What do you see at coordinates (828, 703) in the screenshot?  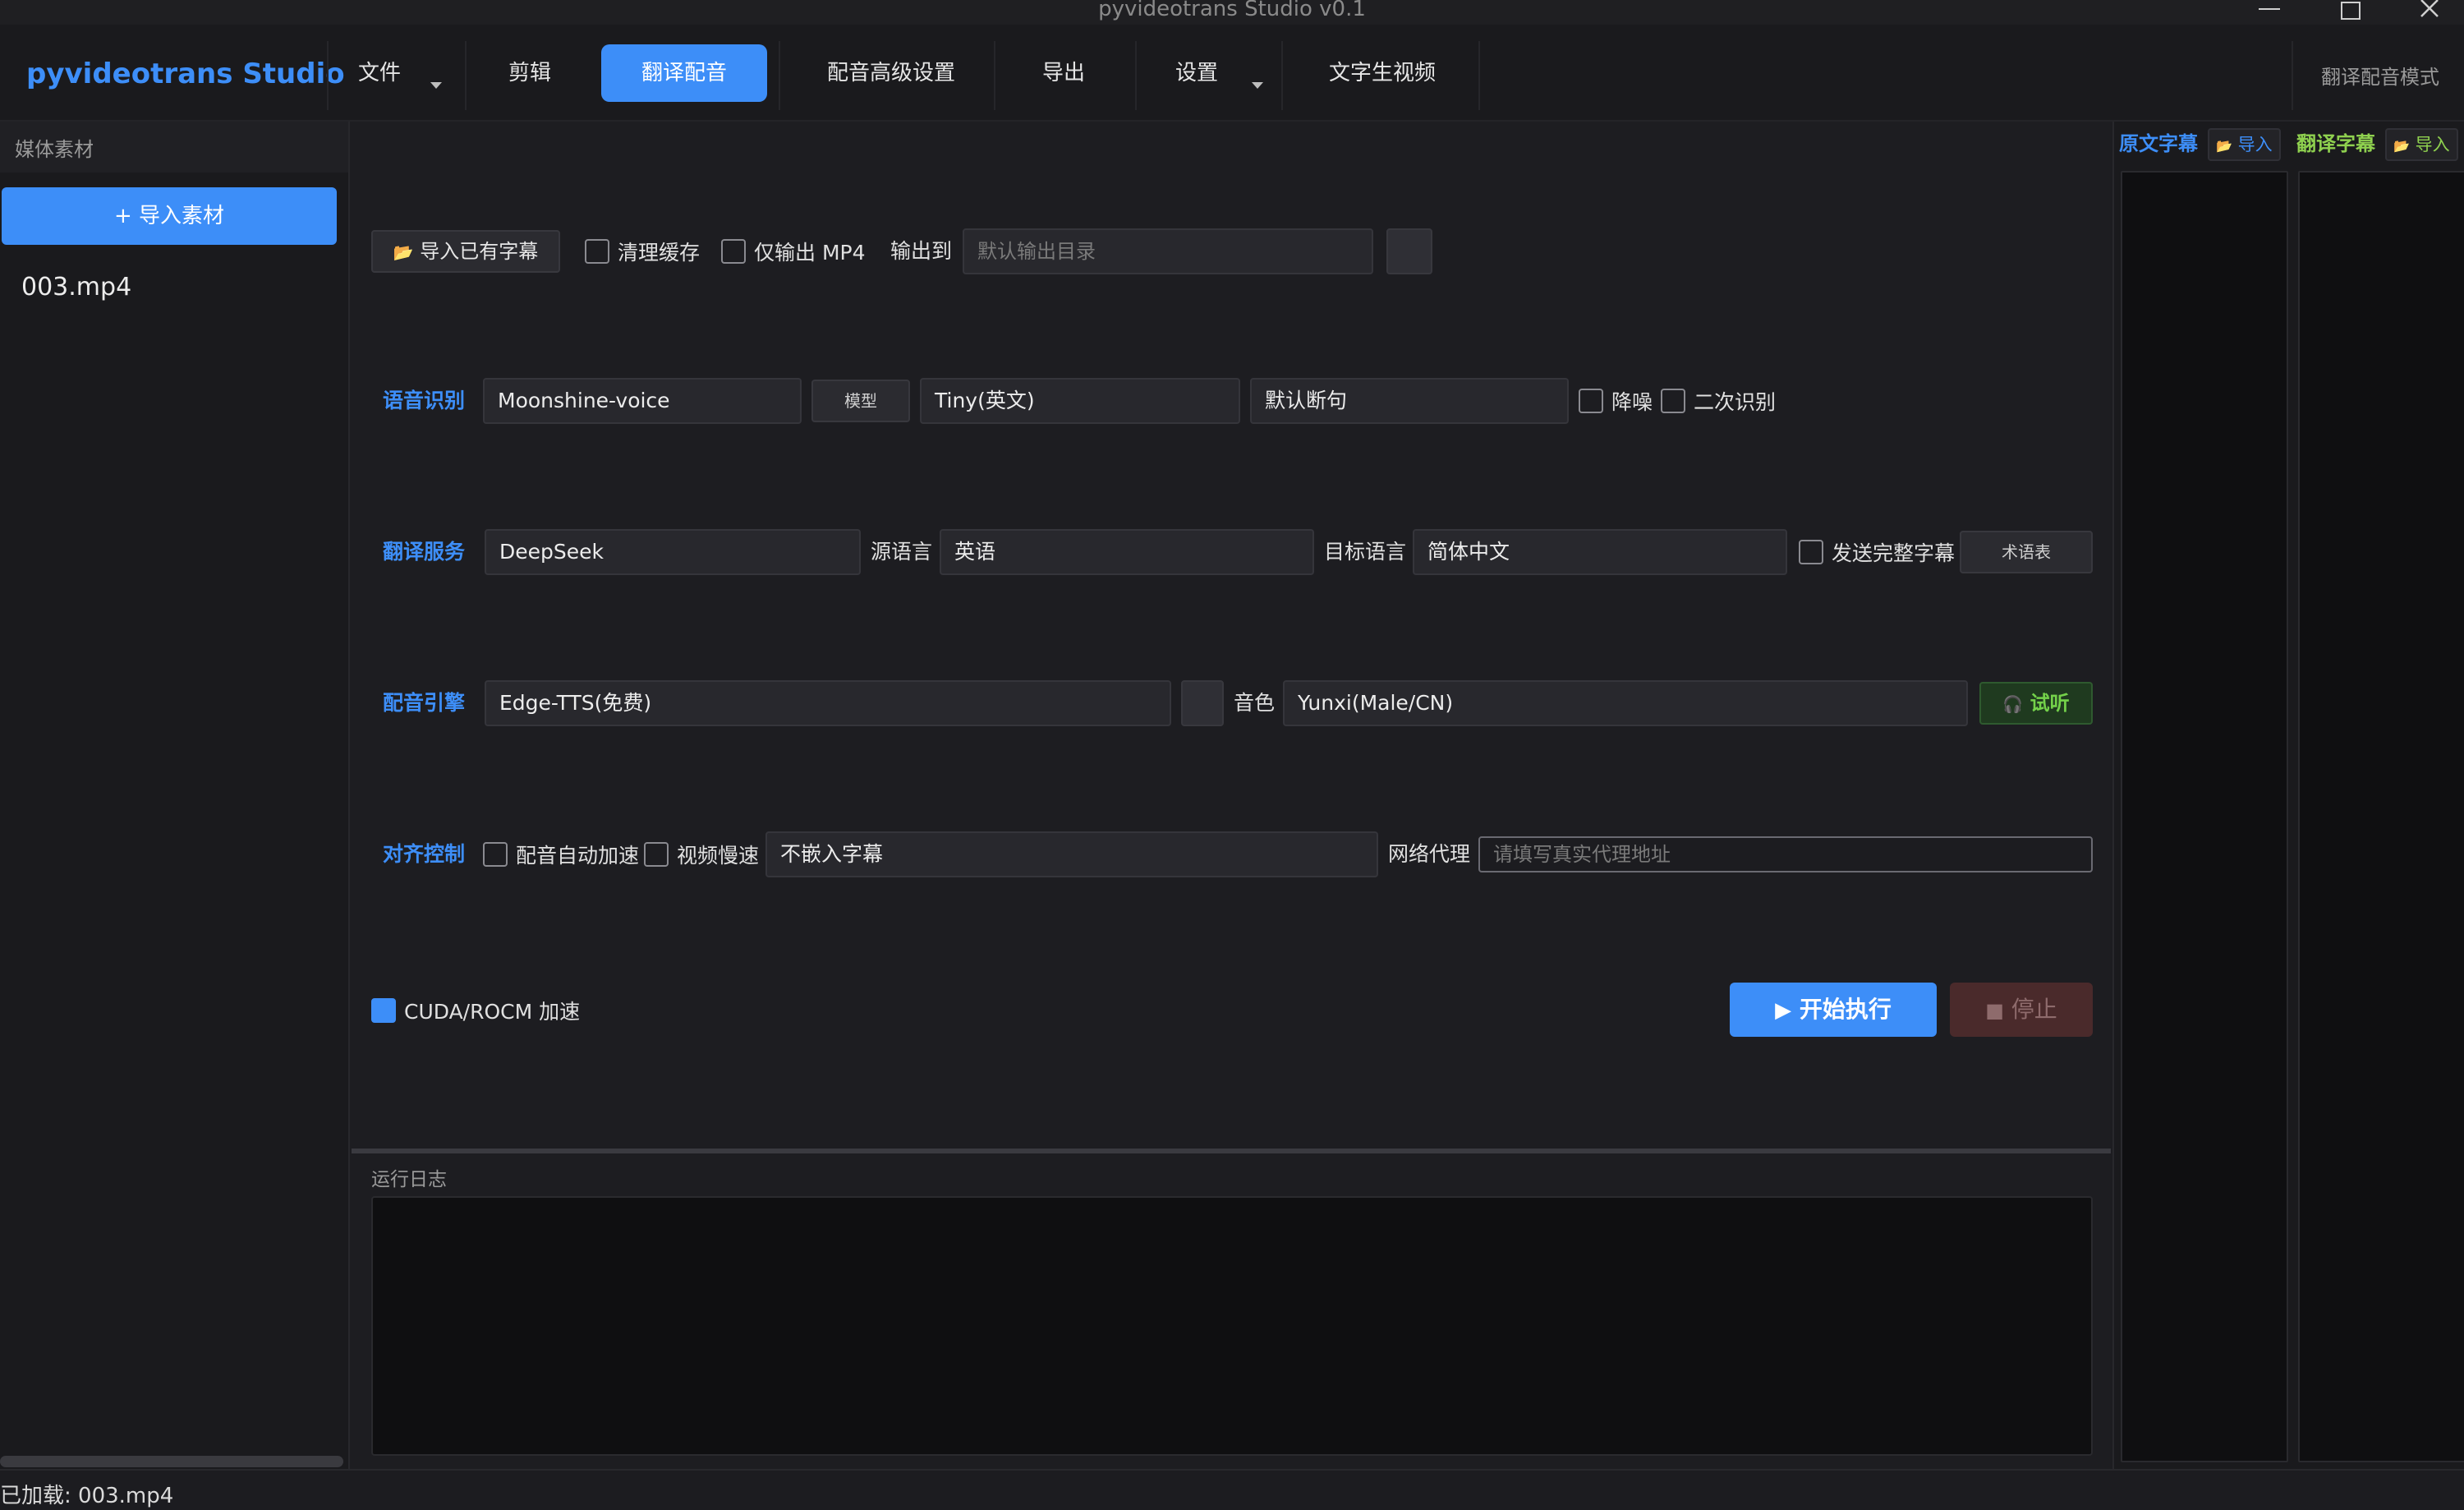 I see `tts-engine-select: Edge-TTS(免费)` at bounding box center [828, 703].